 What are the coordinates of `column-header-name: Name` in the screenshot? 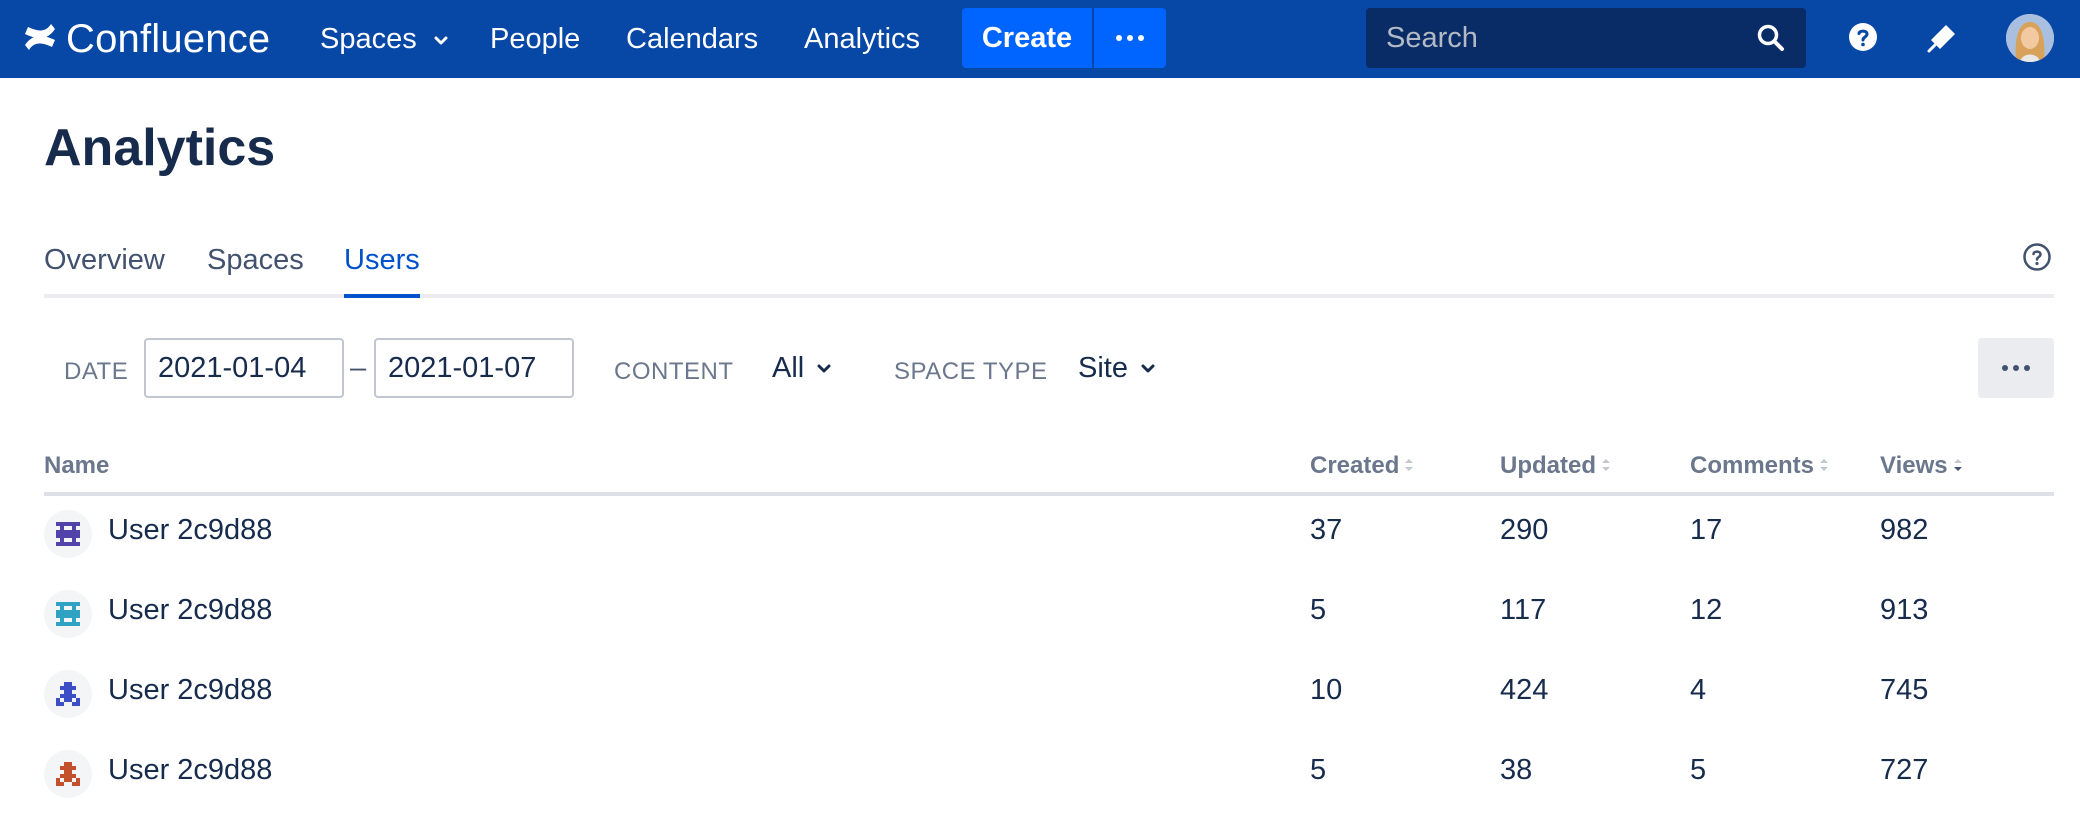 It's located at (76, 466).